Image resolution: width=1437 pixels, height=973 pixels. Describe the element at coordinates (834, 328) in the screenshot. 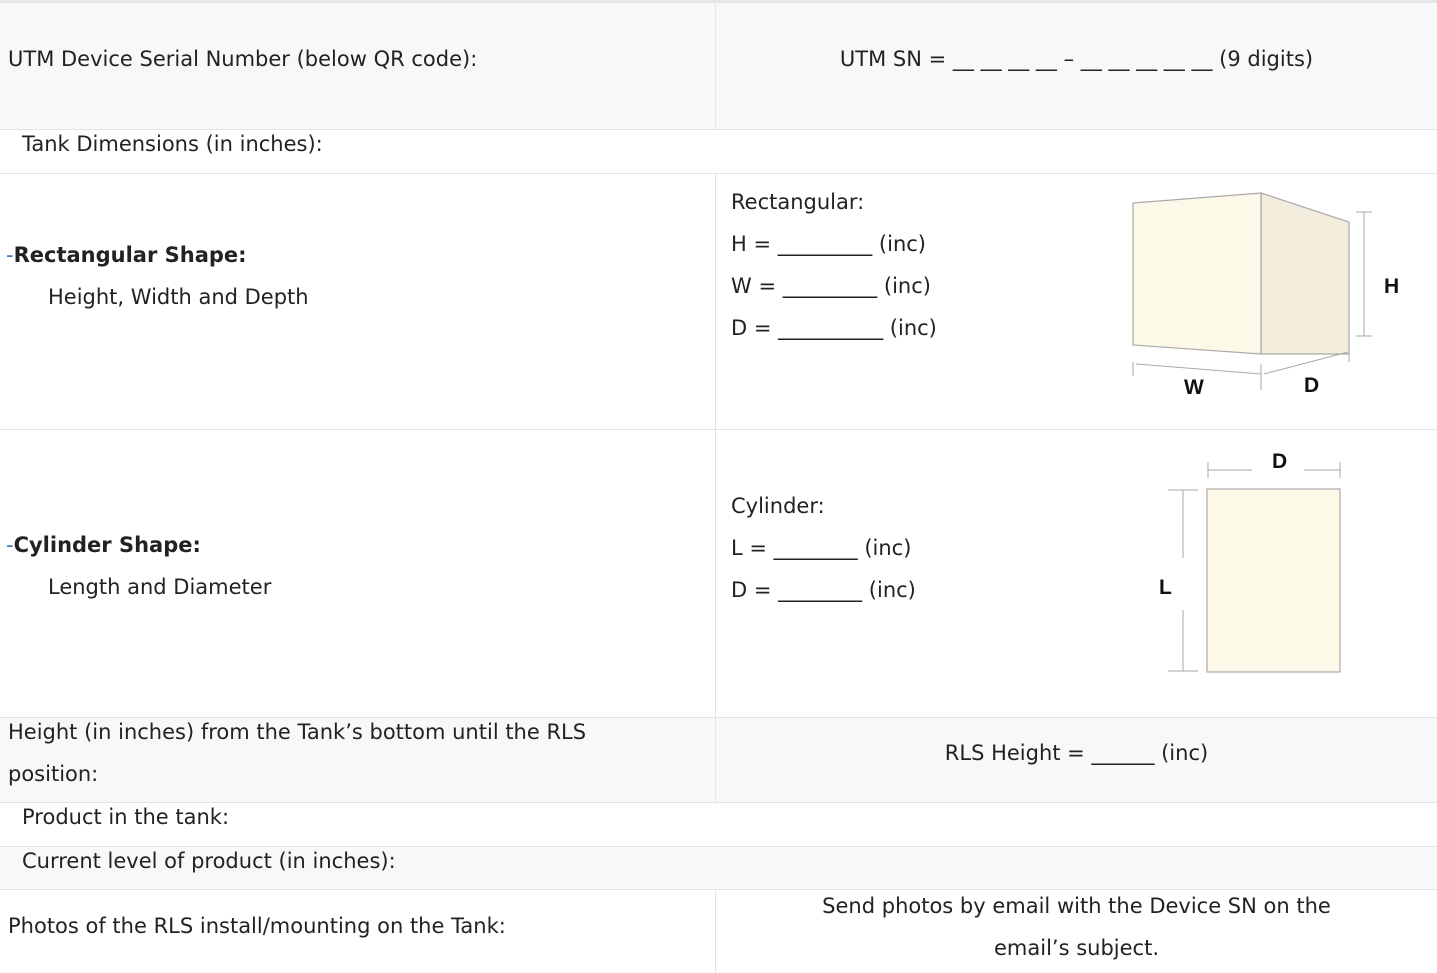

I see `depth-field: D = __________ (inc)` at that location.